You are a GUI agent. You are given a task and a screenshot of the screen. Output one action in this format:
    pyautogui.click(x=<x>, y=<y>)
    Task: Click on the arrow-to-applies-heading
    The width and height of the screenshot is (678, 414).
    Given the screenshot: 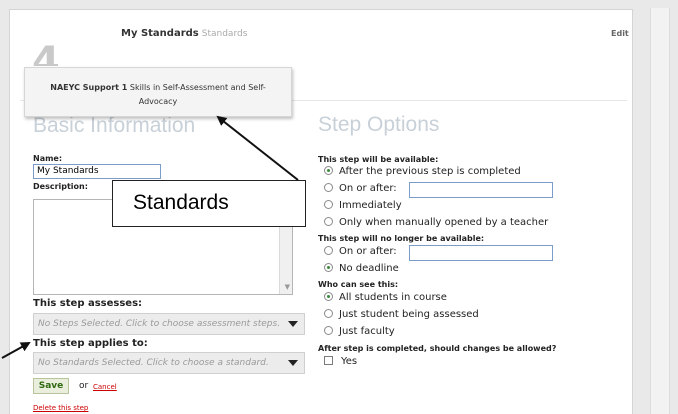 What is the action you would take?
    pyautogui.click(x=16, y=350)
    